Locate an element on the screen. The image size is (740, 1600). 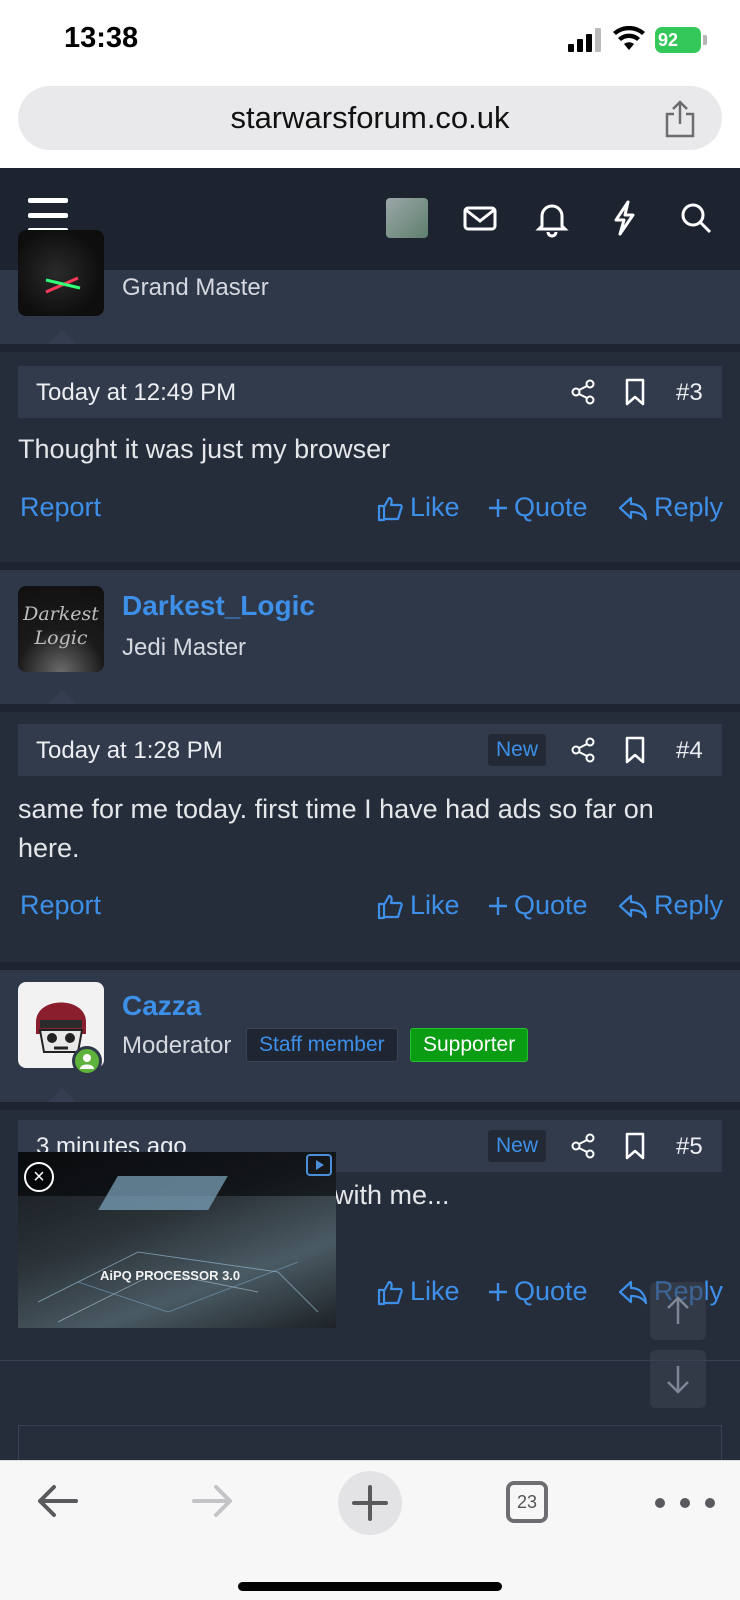
browser-bottom-bar: 23 is located at coordinates (370, 1530).